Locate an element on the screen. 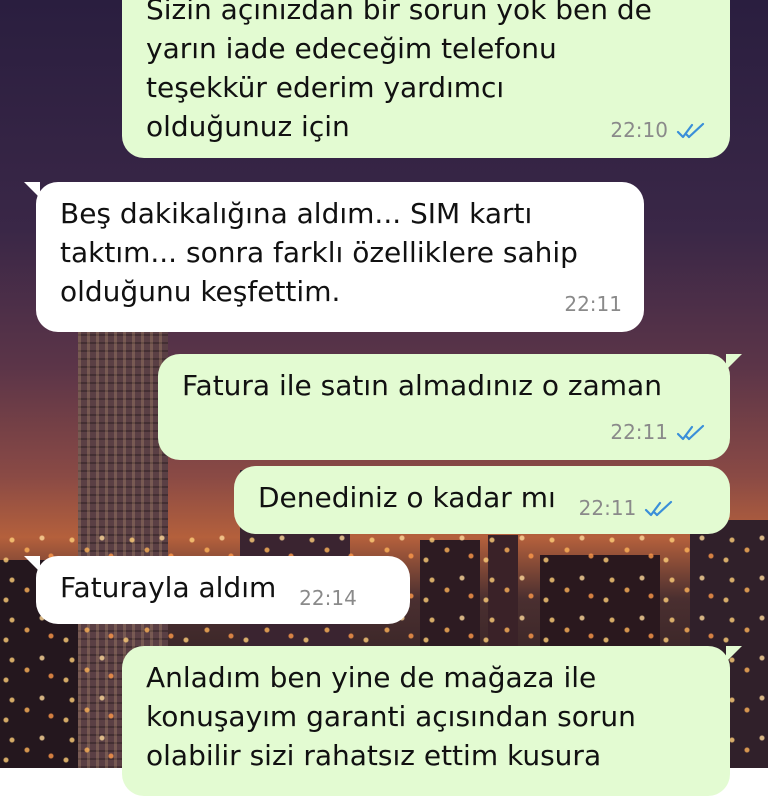 Image resolution: width=768 pixels, height=796 pixels. message-text: Fatura ile satın almadınız o zaman is located at coordinates (422, 385).